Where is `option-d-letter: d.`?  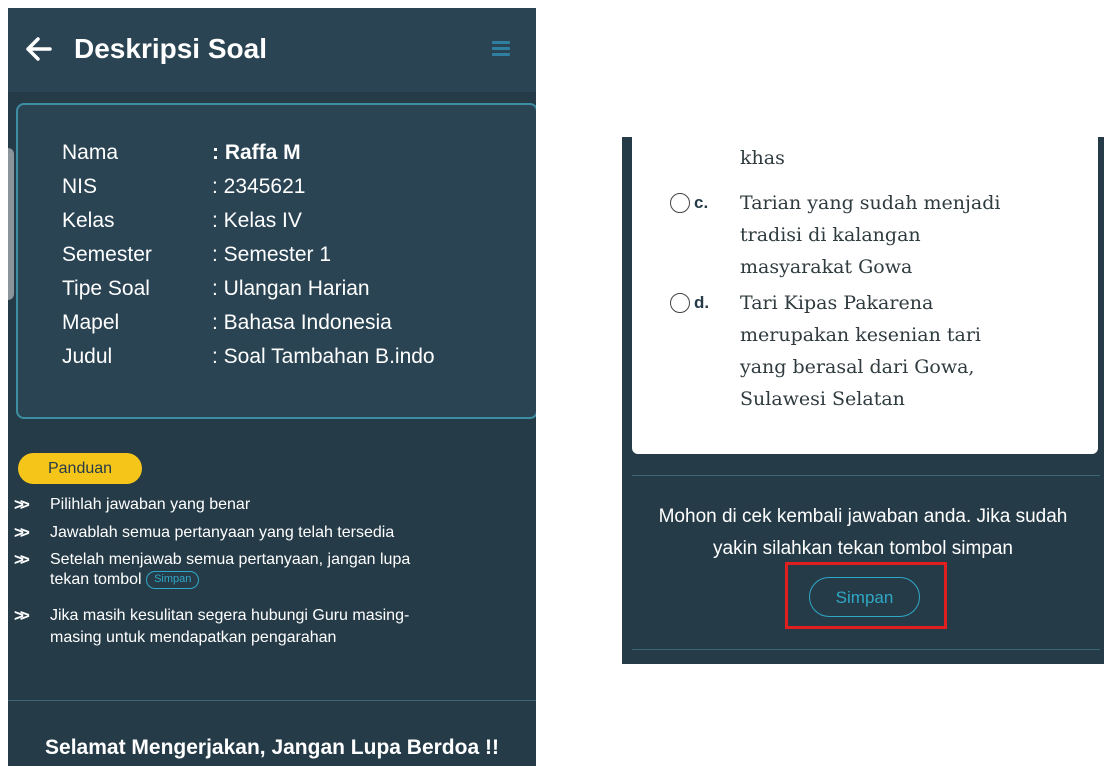
option-d-letter: d. is located at coordinates (702, 302).